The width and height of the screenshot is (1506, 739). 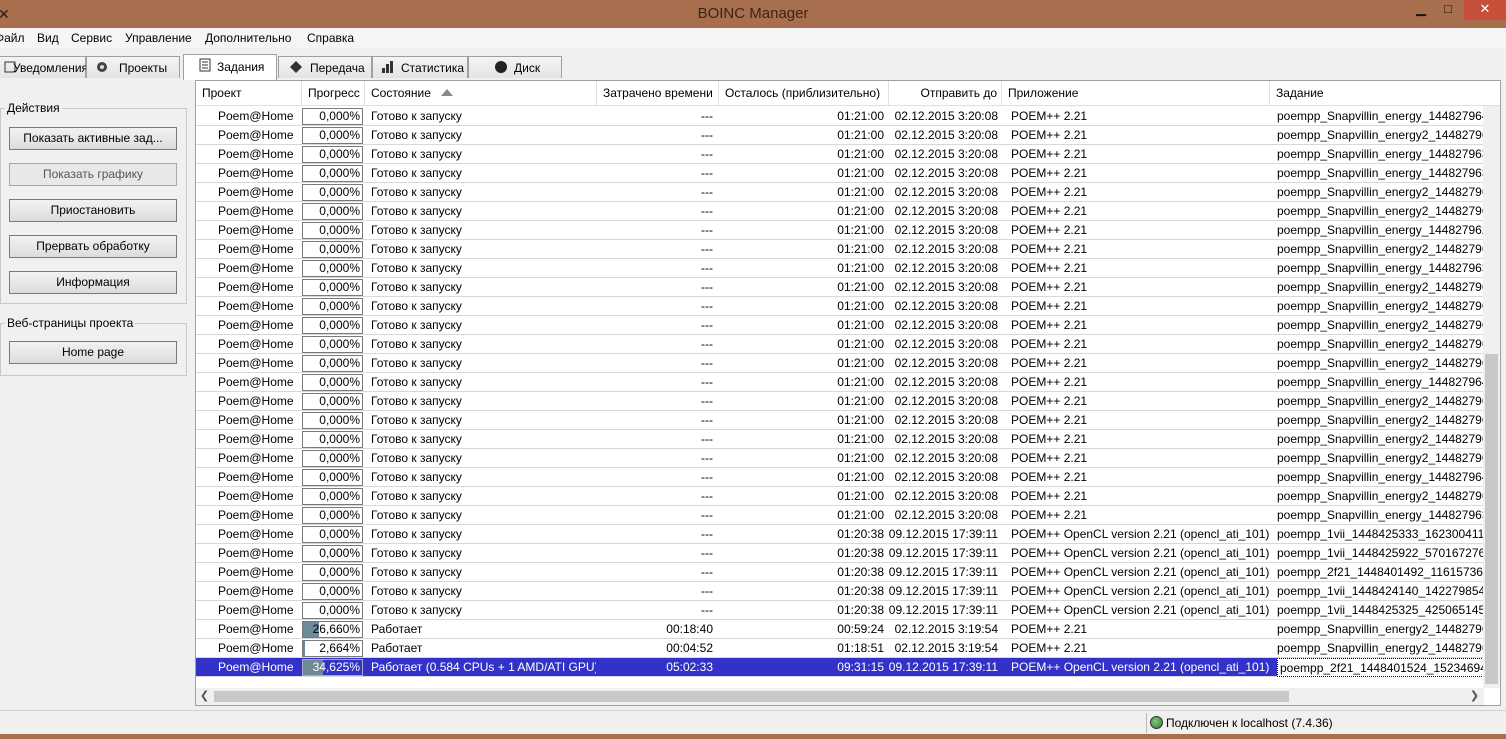 I want to click on tab-tasks: Задания, so click(x=230, y=67).